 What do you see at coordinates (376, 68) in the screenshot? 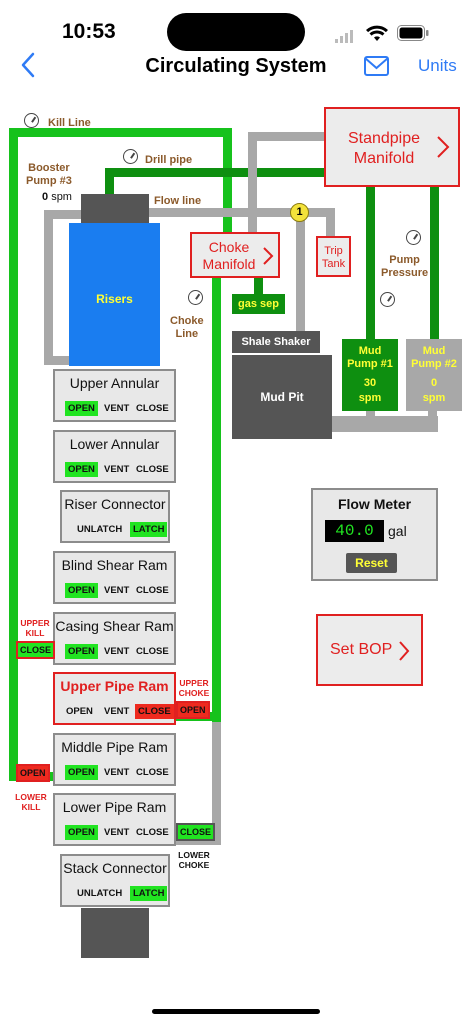
I see `mail-icon` at bounding box center [376, 68].